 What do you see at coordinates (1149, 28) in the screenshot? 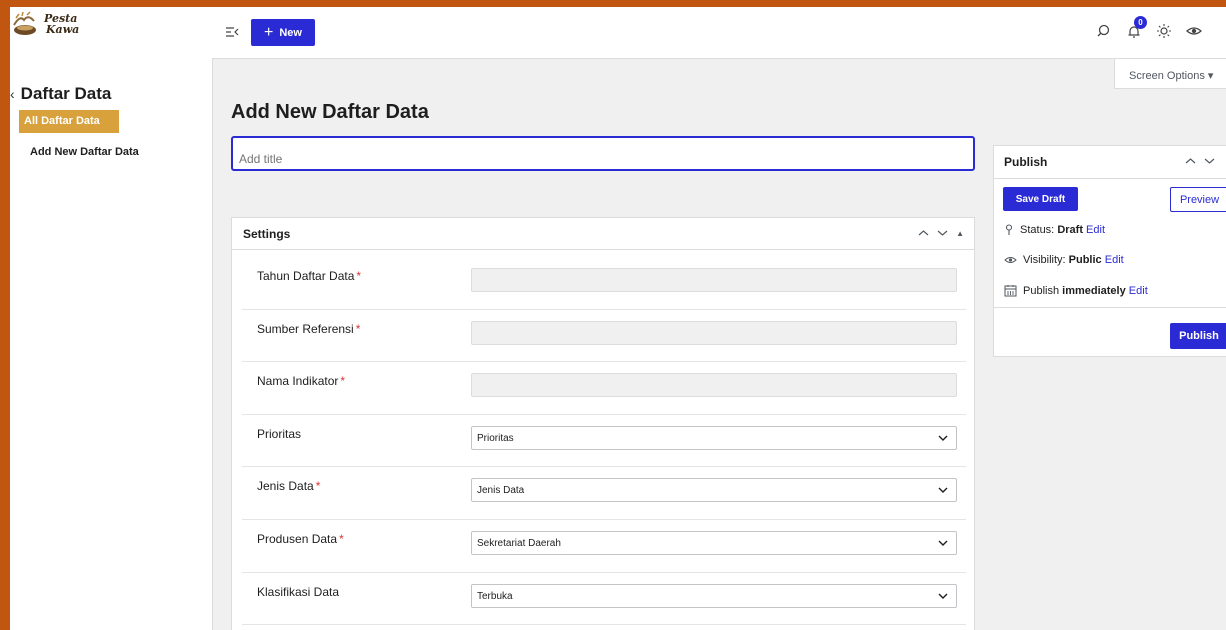
I see `topbar-icons: 0` at bounding box center [1149, 28].